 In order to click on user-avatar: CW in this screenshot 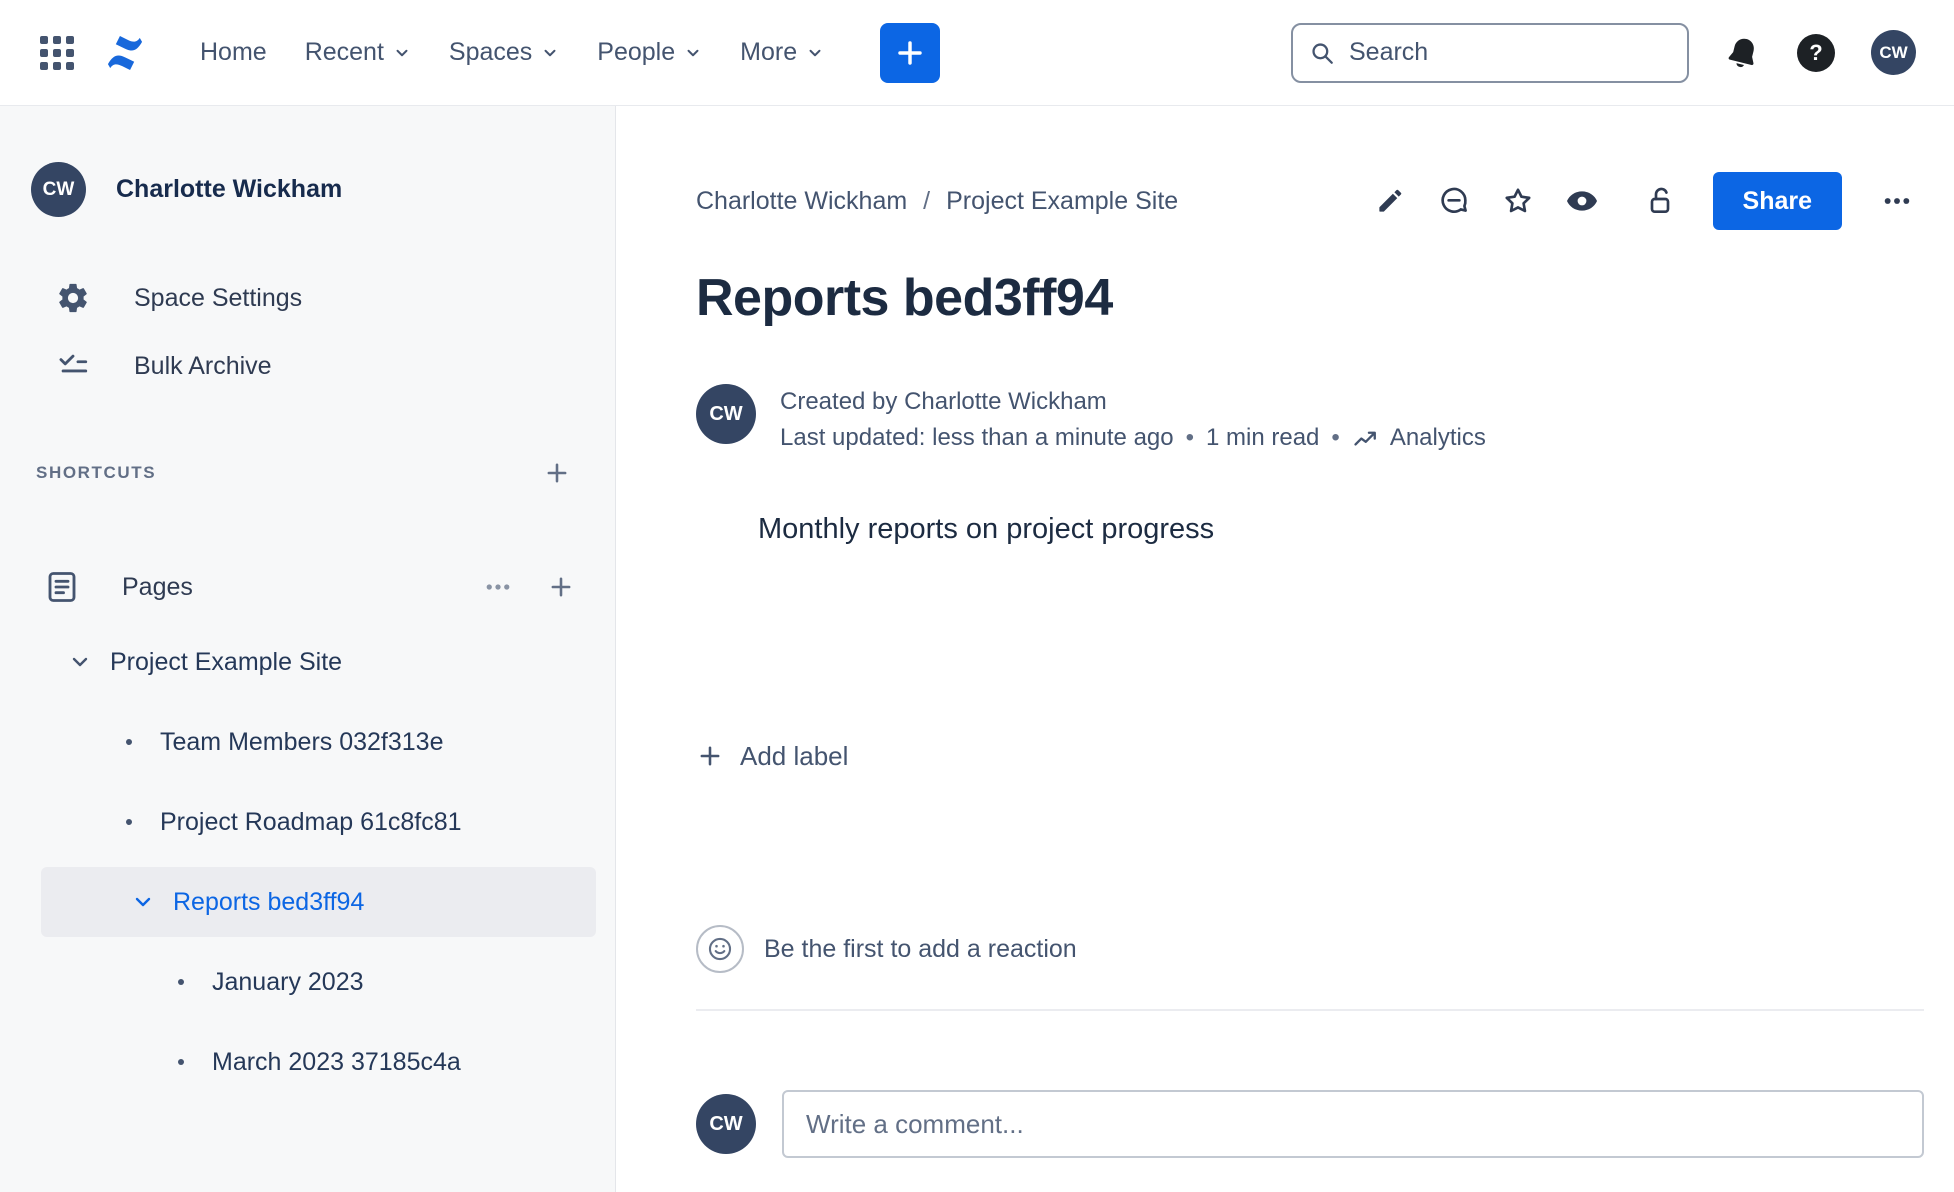, I will do `click(1893, 52)`.